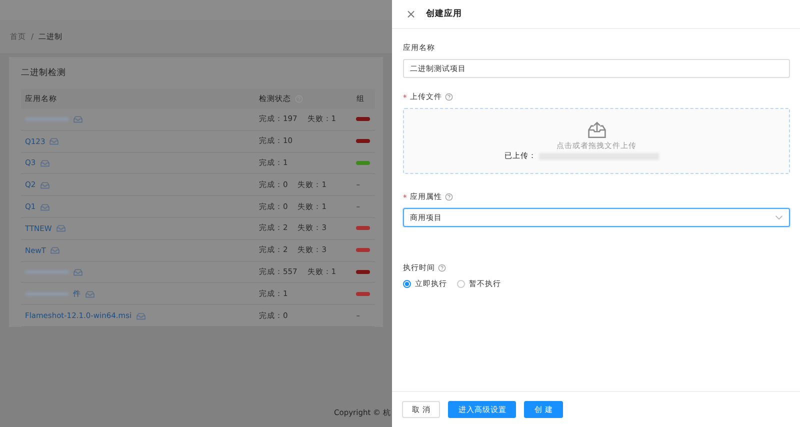  I want to click on close-button: ×, so click(411, 14).